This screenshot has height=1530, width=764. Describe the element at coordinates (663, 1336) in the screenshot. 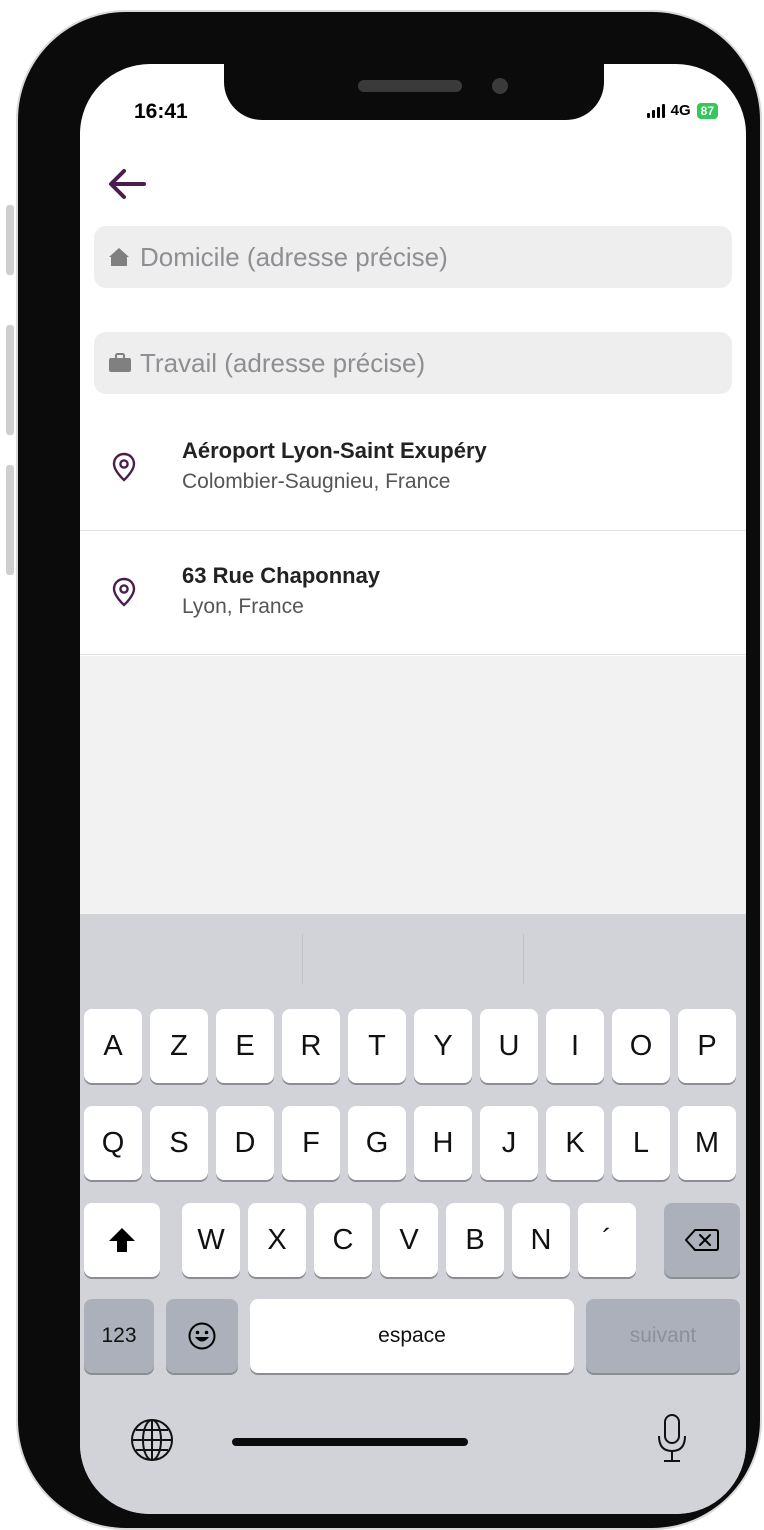

I see `next-key: suivant` at that location.